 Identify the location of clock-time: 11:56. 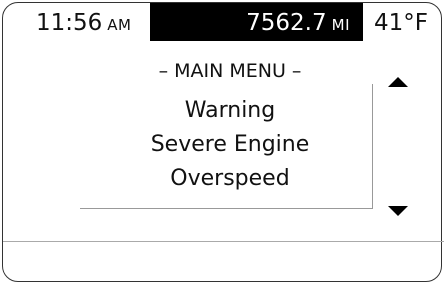
(69, 23).